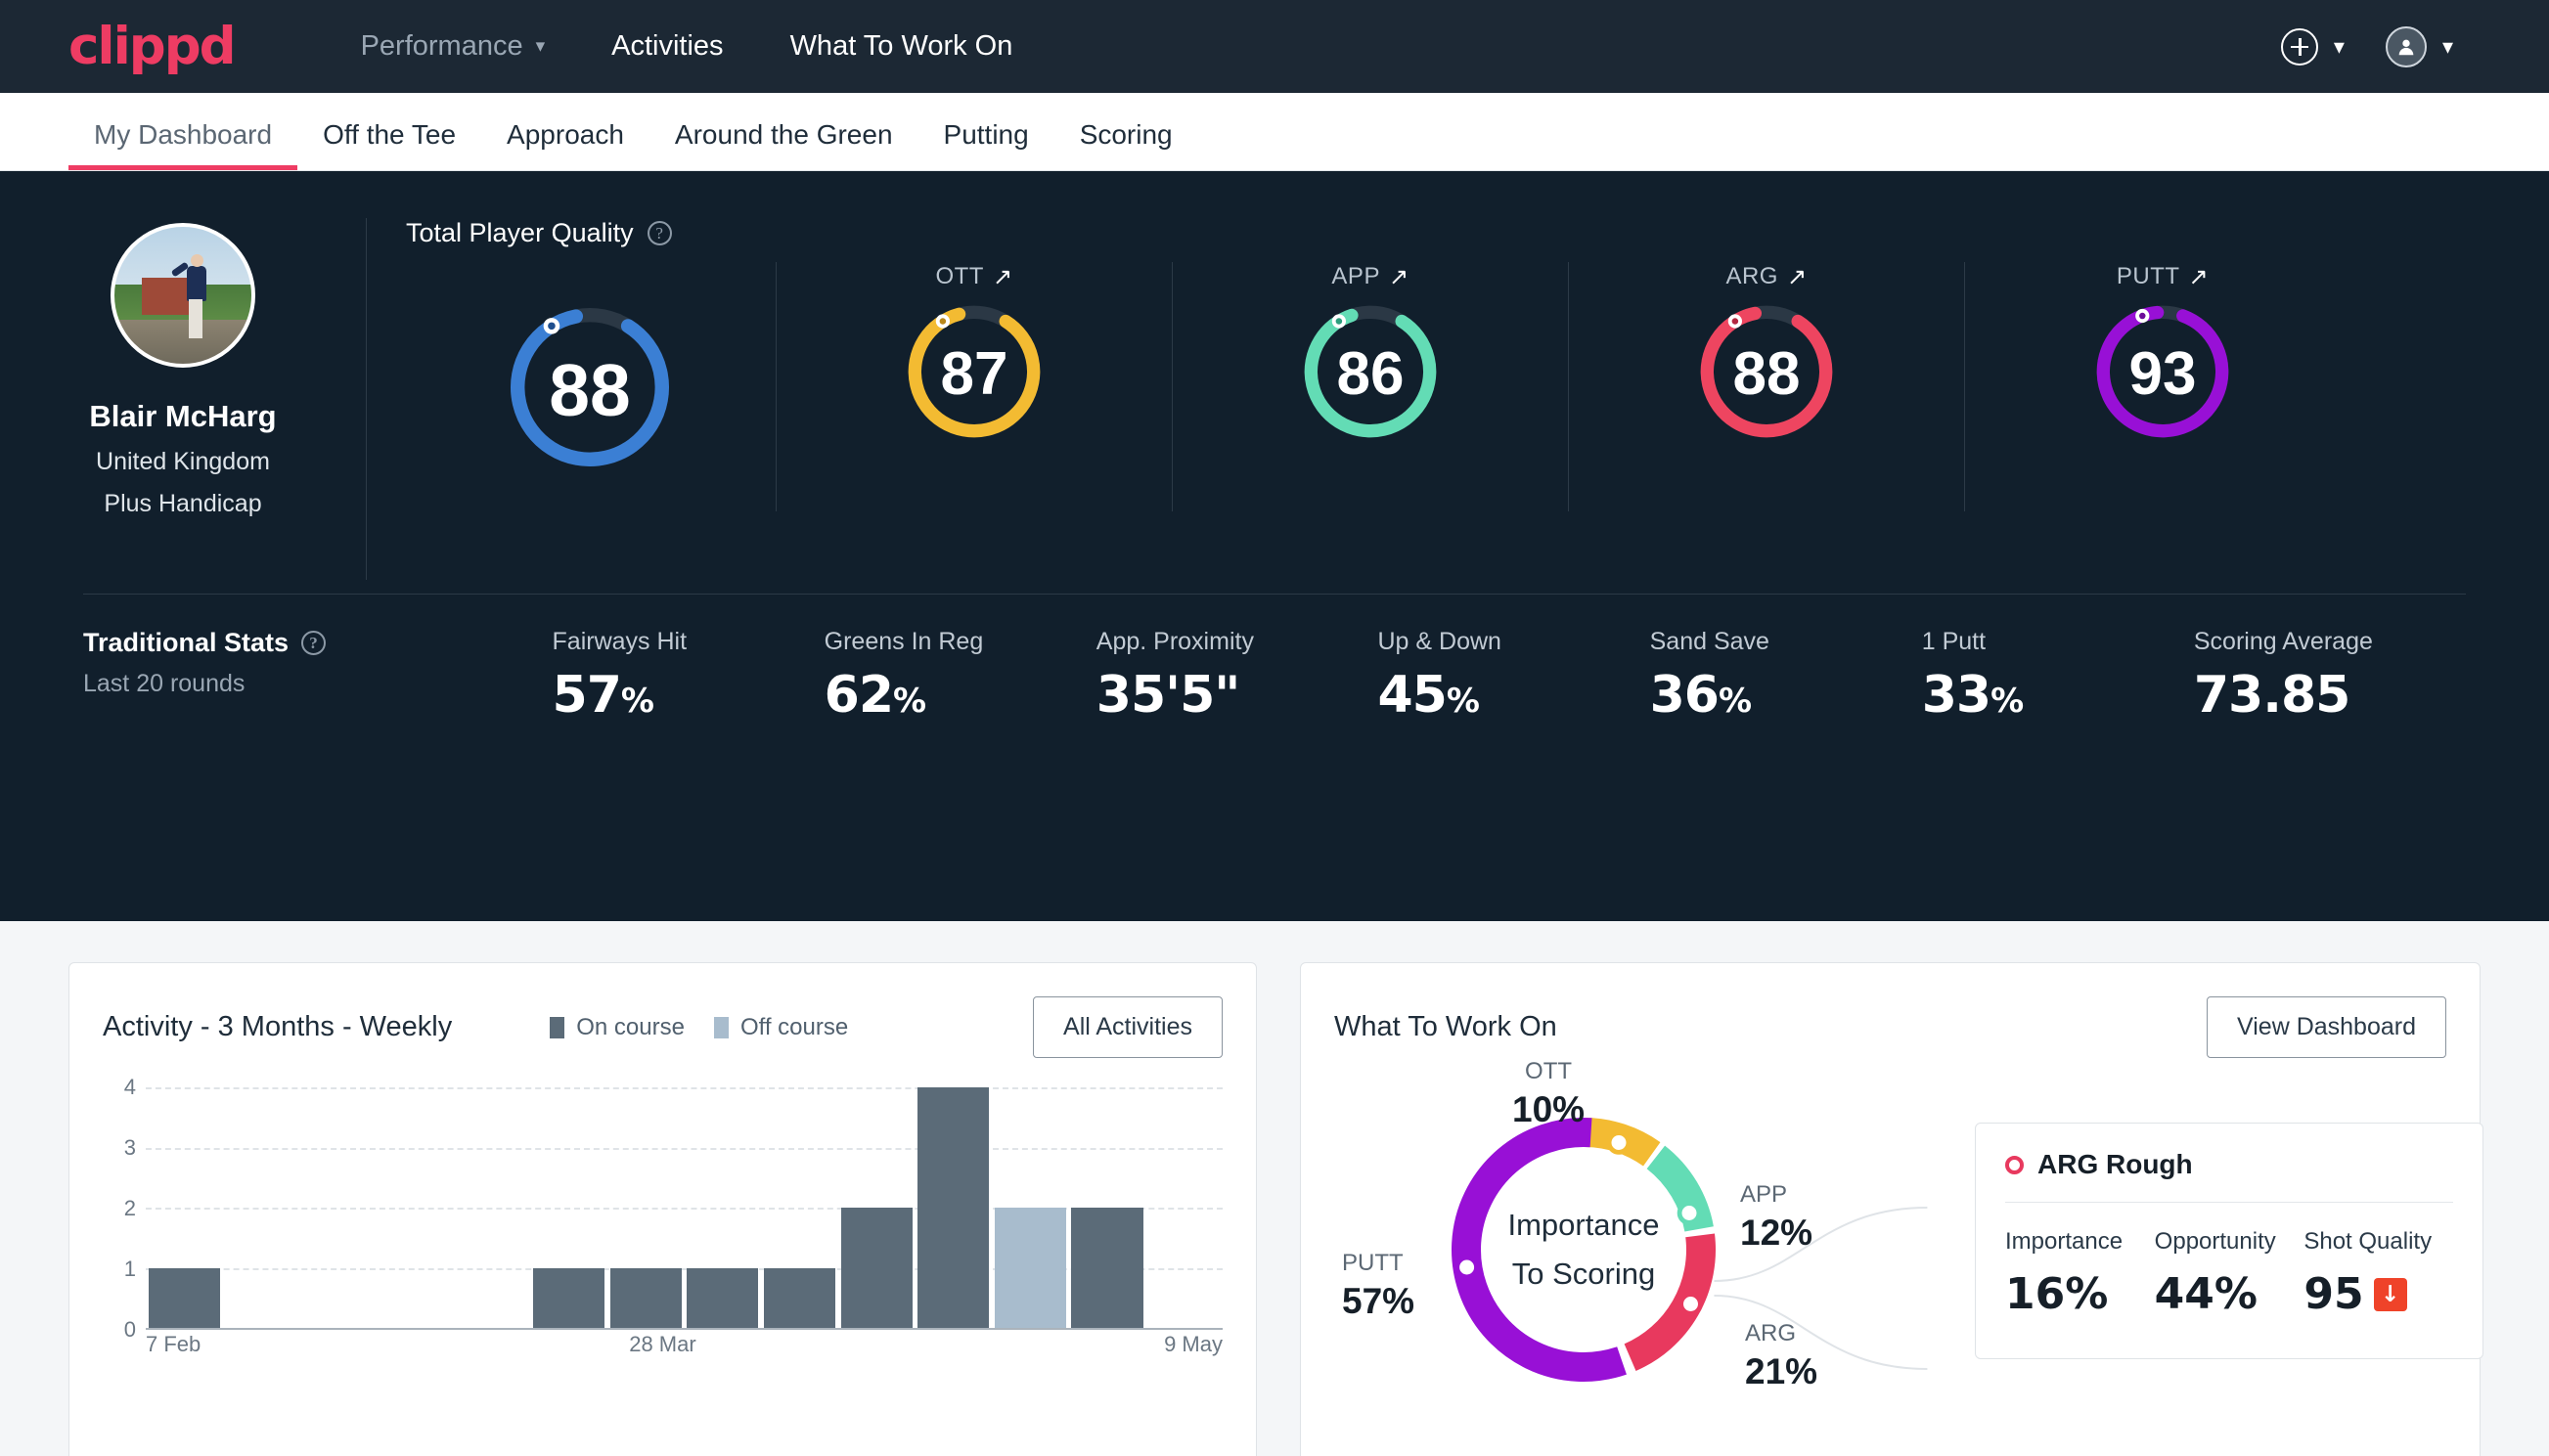 The image size is (2549, 1456). Describe the element at coordinates (2327, 1027) in the screenshot. I see `view-dashboard-button: View Dashboard` at that location.